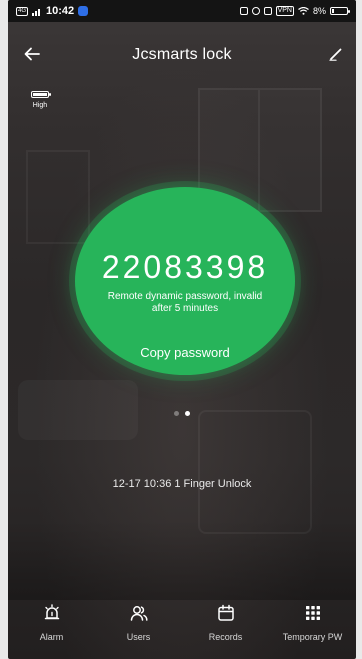 The height and width of the screenshot is (659, 362). Describe the element at coordinates (284, 11) in the screenshot. I see `vpn-badge: VPN` at that location.